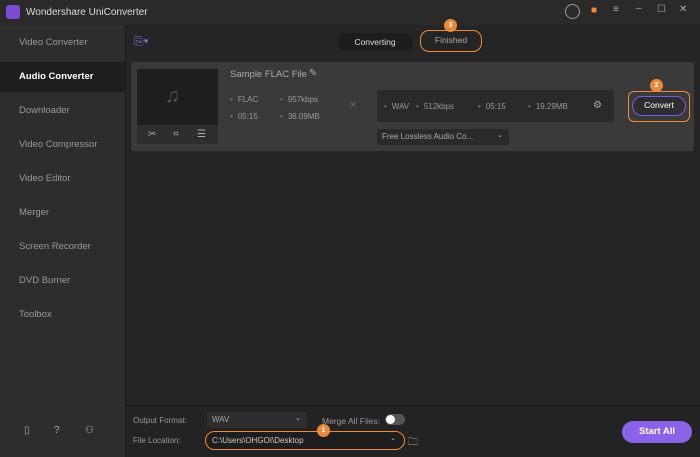 The height and width of the screenshot is (457, 700). I want to click on account-icon, so click(572, 11).